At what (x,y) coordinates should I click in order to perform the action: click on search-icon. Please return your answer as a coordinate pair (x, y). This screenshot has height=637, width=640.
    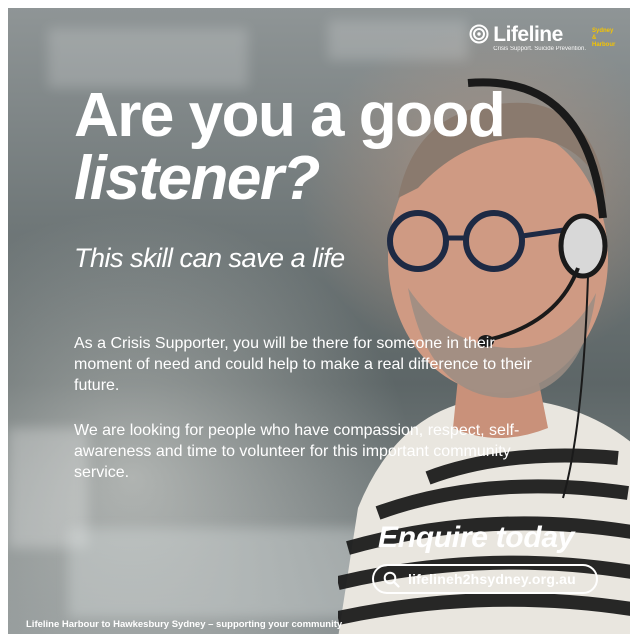
    Looking at the image, I should click on (391, 579).